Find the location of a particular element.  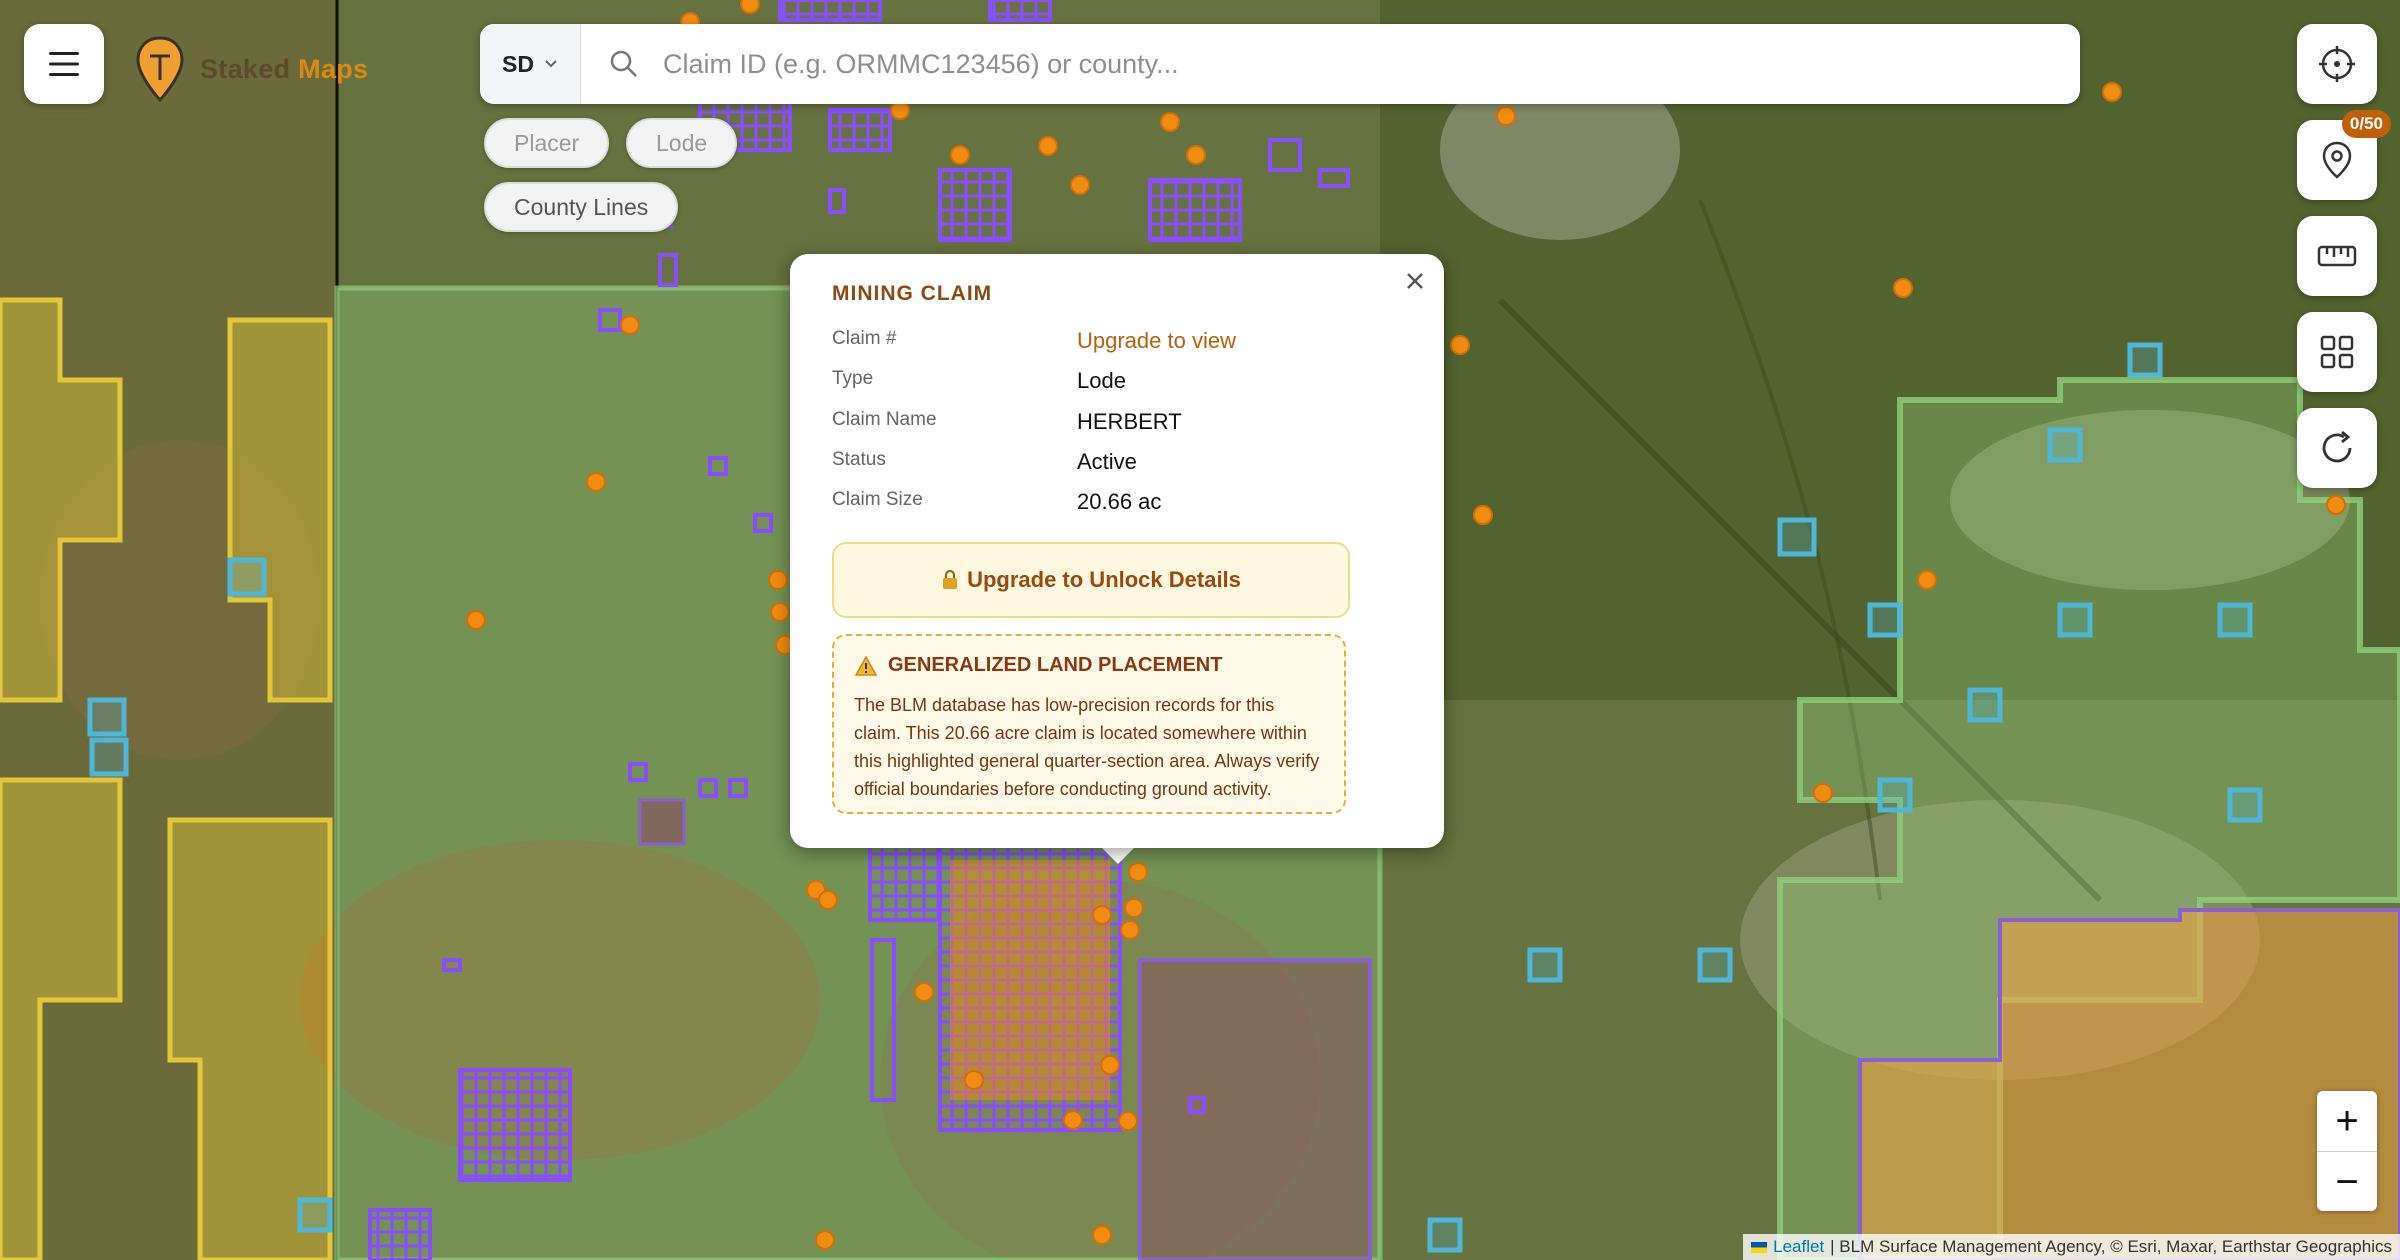

refresh-button is located at coordinates (2337, 448).